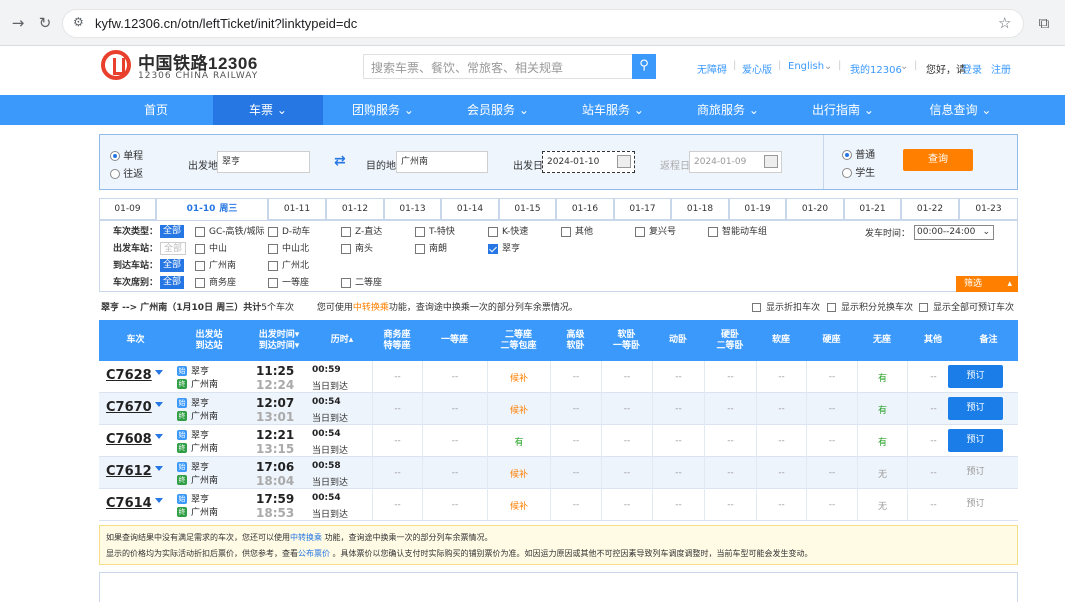 This screenshot has height=602, width=1065. I want to click on date-tab: 01-17, so click(642, 209).